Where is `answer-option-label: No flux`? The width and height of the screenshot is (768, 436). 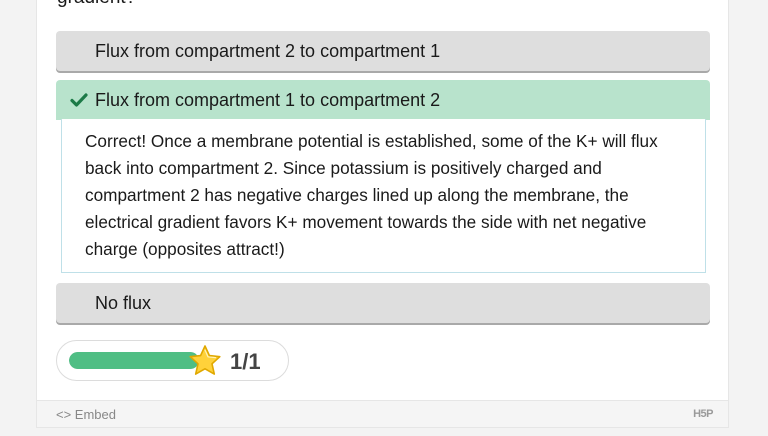 answer-option-label: No flux is located at coordinates (123, 303).